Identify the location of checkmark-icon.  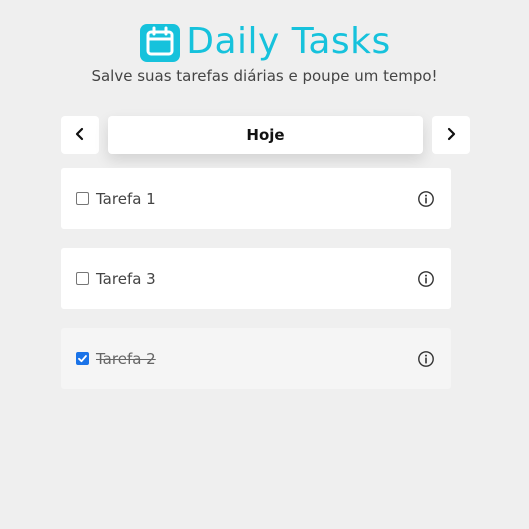
(82, 359).